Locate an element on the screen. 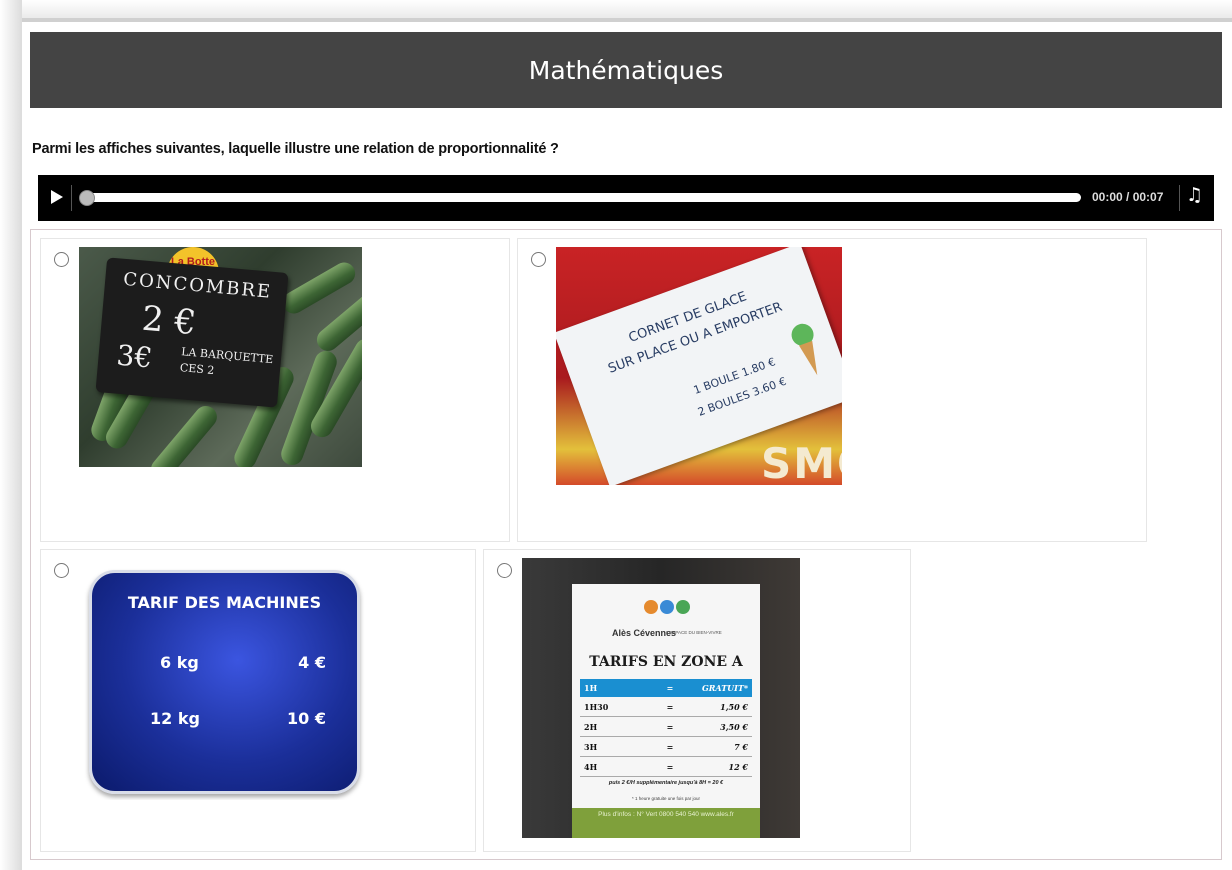 This screenshot has width=1232, height=870. audio-time: 00:00 / 00:07 is located at coordinates (1128, 197).